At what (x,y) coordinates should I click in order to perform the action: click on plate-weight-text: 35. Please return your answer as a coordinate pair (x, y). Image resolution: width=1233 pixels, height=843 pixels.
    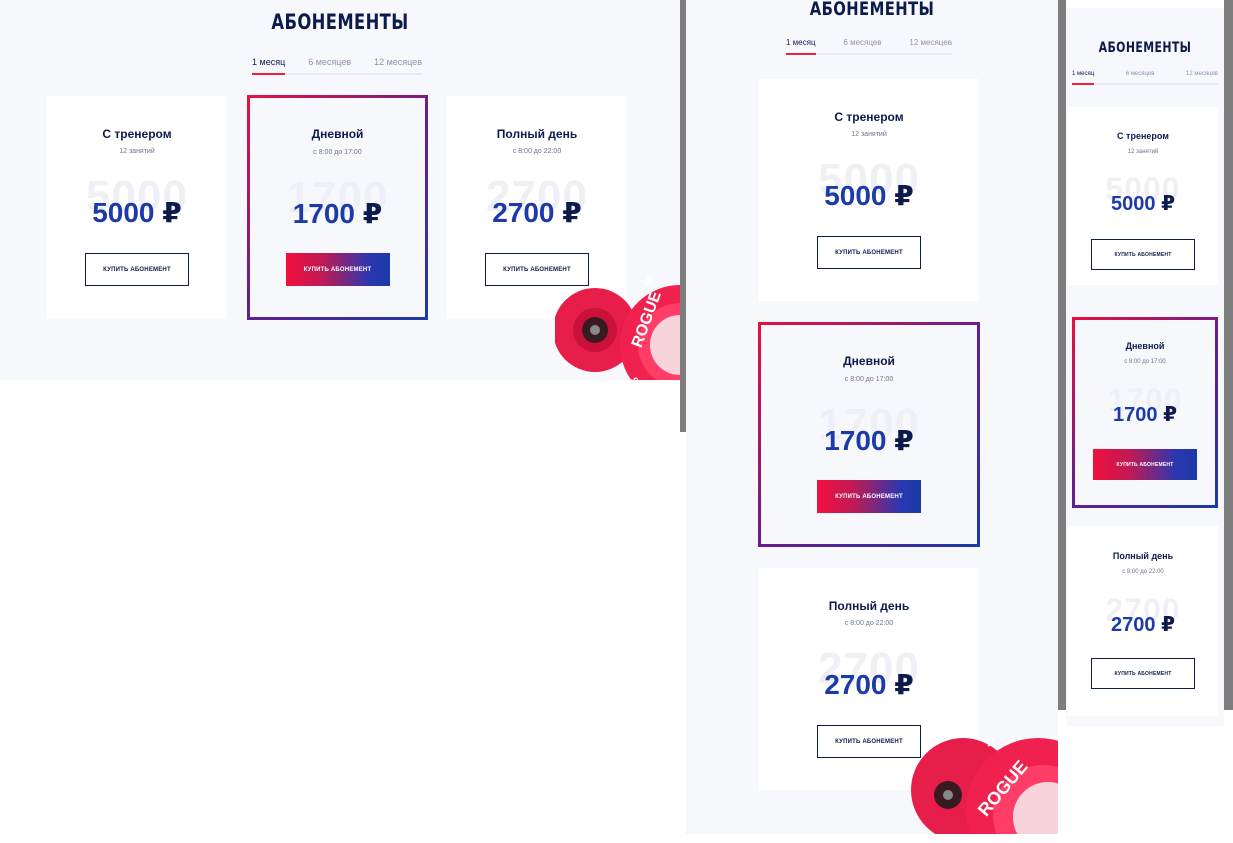
    Looking at the image, I should click on (647, 282).